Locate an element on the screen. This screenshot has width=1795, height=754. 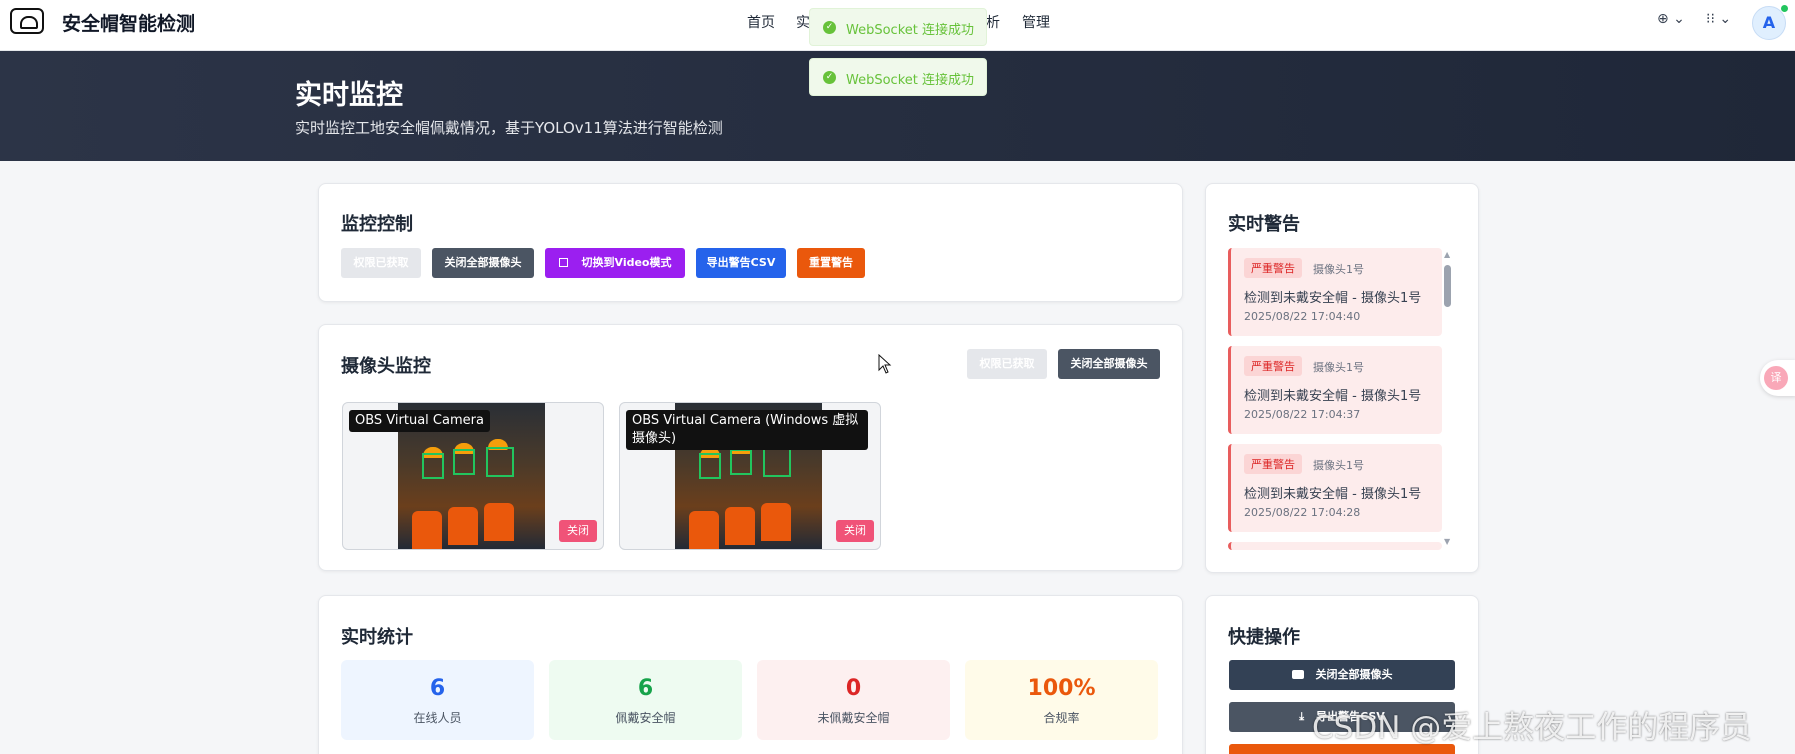
scroll-up-icon: ▲ is located at coordinates (1447, 254).